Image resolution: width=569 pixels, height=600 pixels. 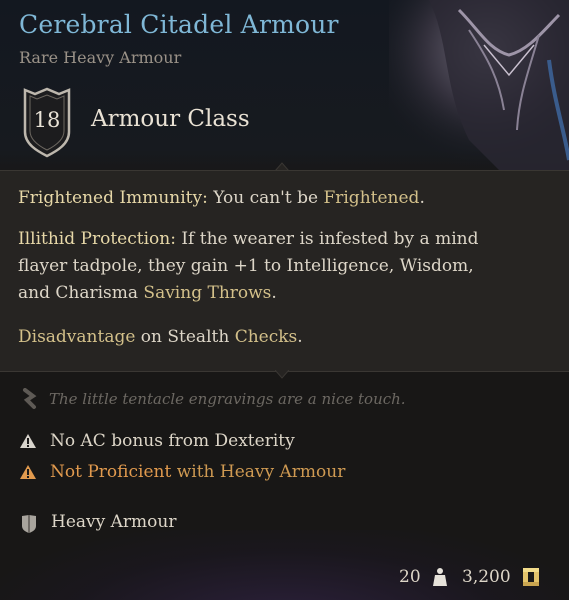 What do you see at coordinates (207, 293) in the screenshot?
I see `saving-throws-link: Saving Throws` at bounding box center [207, 293].